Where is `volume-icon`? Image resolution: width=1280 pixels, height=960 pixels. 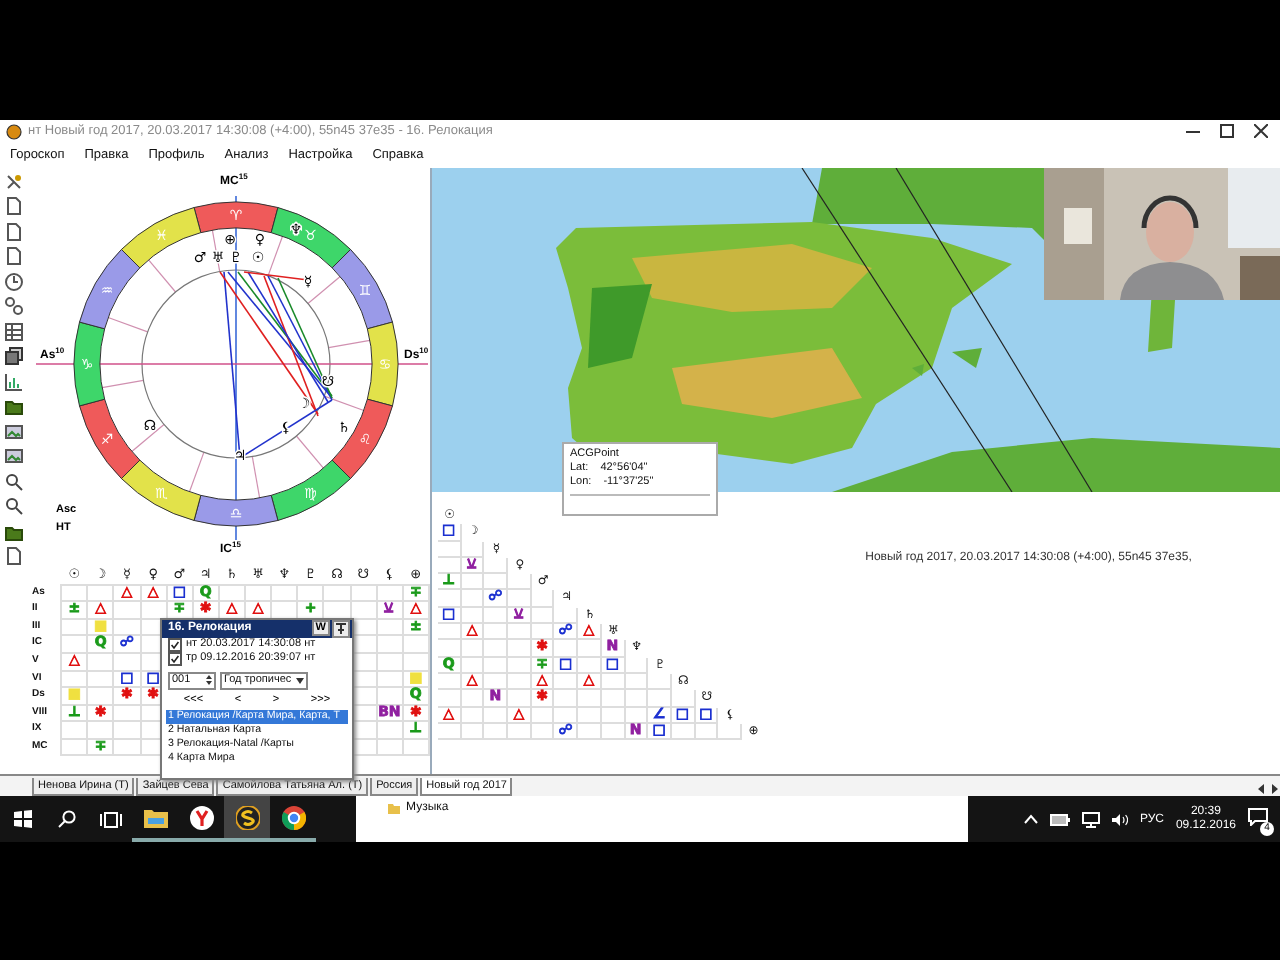
volume-icon is located at coordinates (1119, 819).